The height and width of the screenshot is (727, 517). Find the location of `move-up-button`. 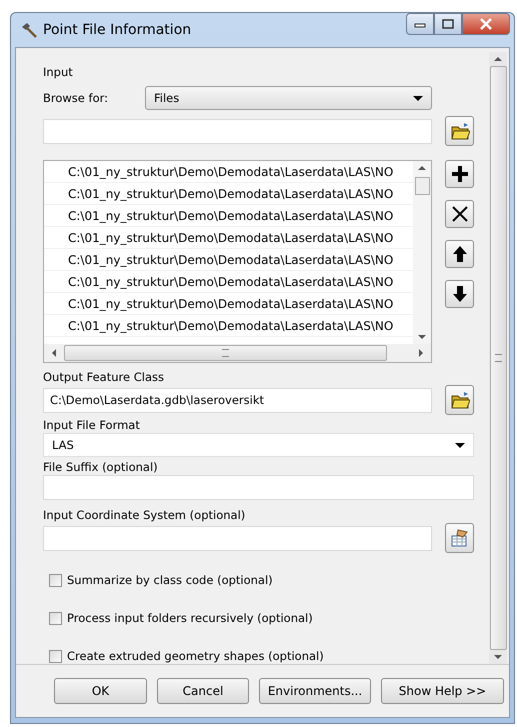

move-up-button is located at coordinates (459, 254).